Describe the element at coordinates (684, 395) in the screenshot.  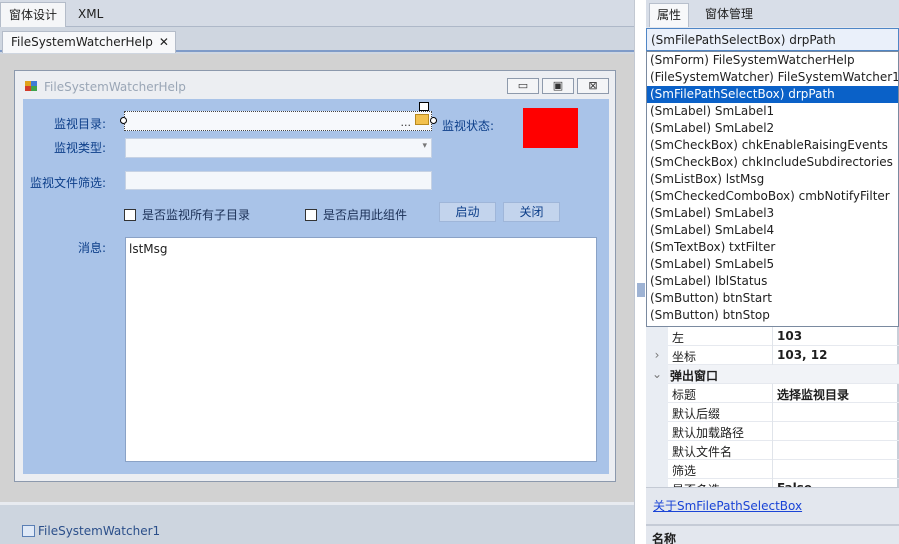
I see `property-name: 标题` at that location.